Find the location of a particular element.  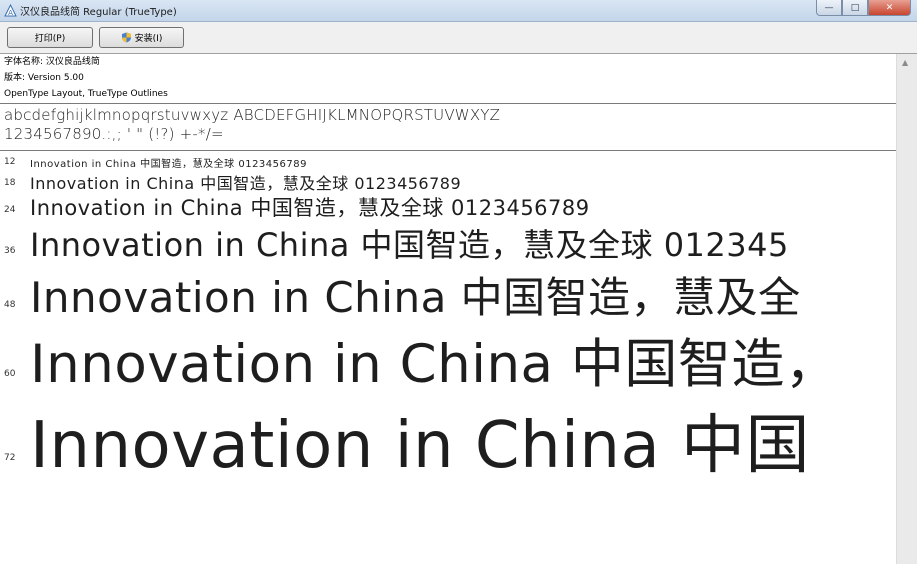

print-button: 打印(P) is located at coordinates (50, 37).